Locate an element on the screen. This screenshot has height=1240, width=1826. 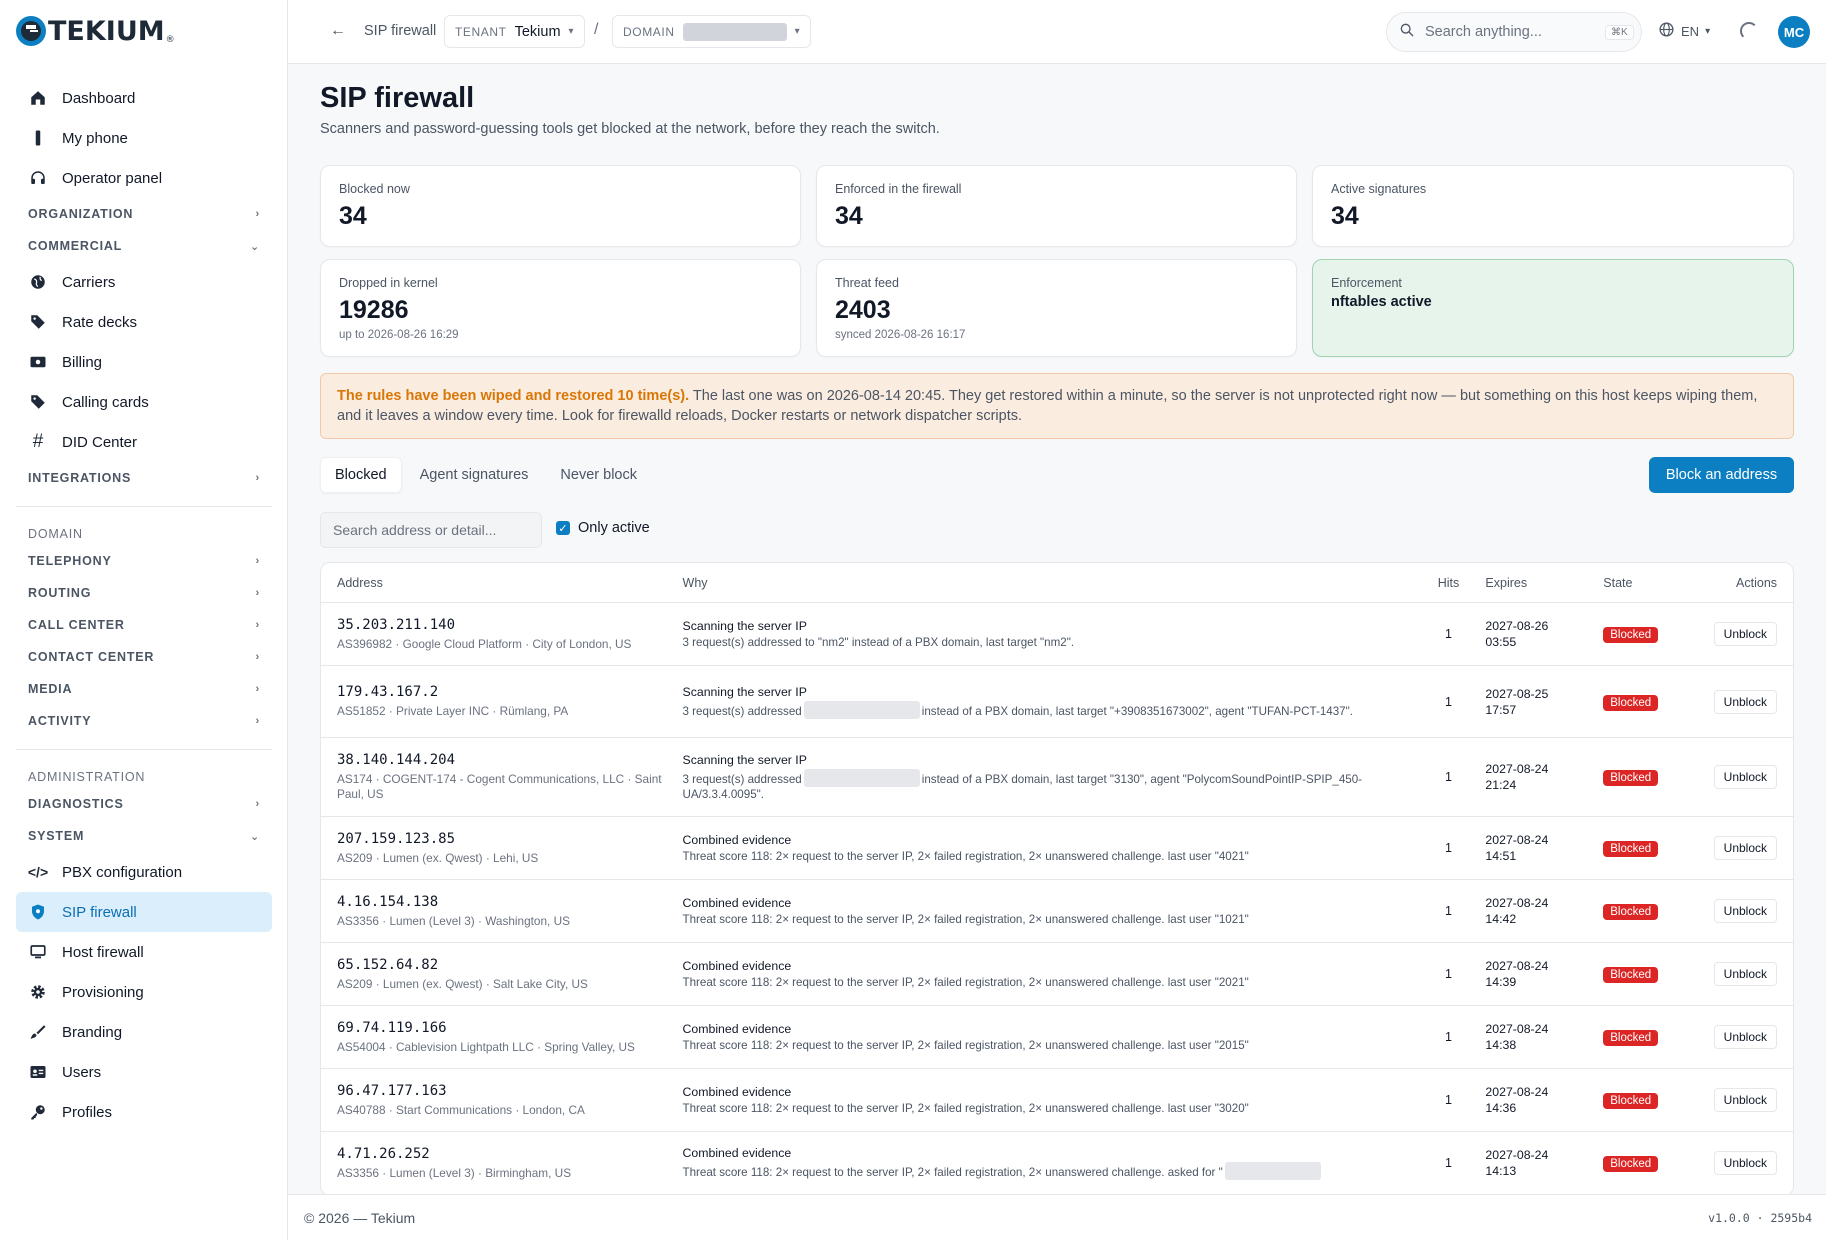
sidebar-section-commercial: COMMERCIAL ⌄ is located at coordinates (144, 246).